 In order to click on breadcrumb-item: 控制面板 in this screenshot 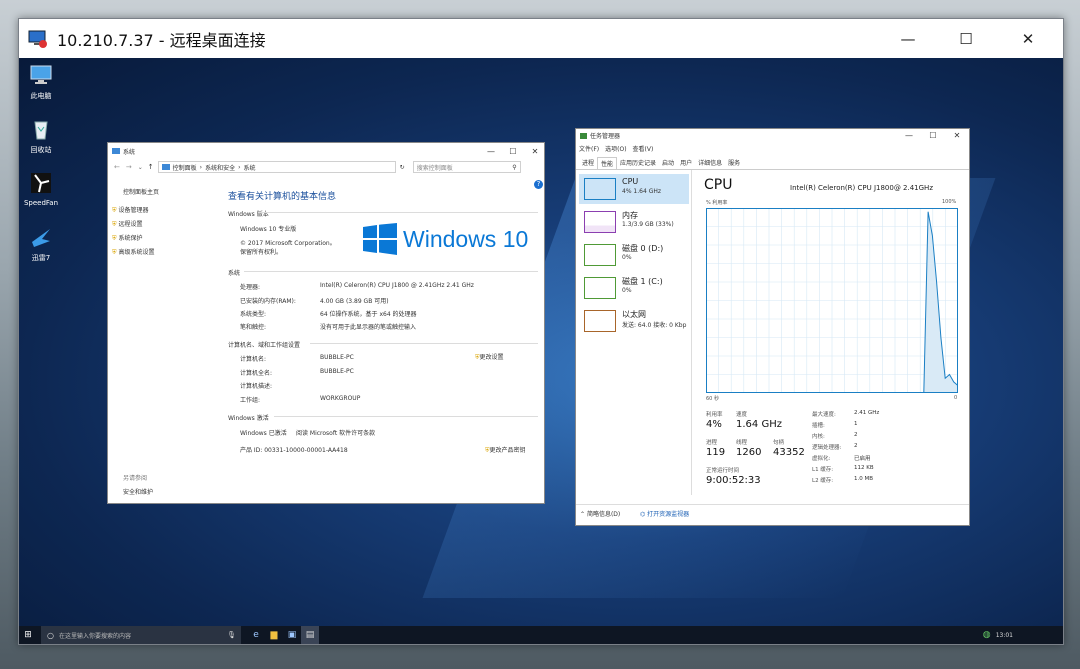, I will do `click(185, 167)`.